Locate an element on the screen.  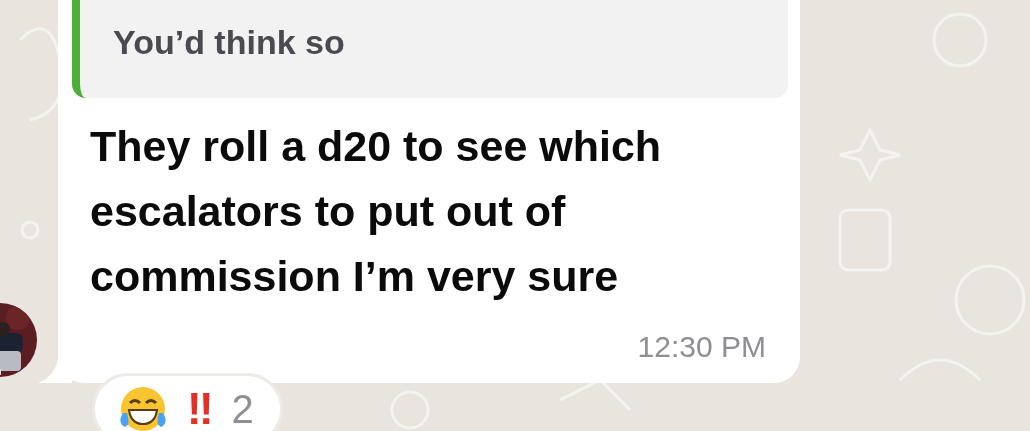
reaction-pill: ‼ 2 is located at coordinates (187, 402).